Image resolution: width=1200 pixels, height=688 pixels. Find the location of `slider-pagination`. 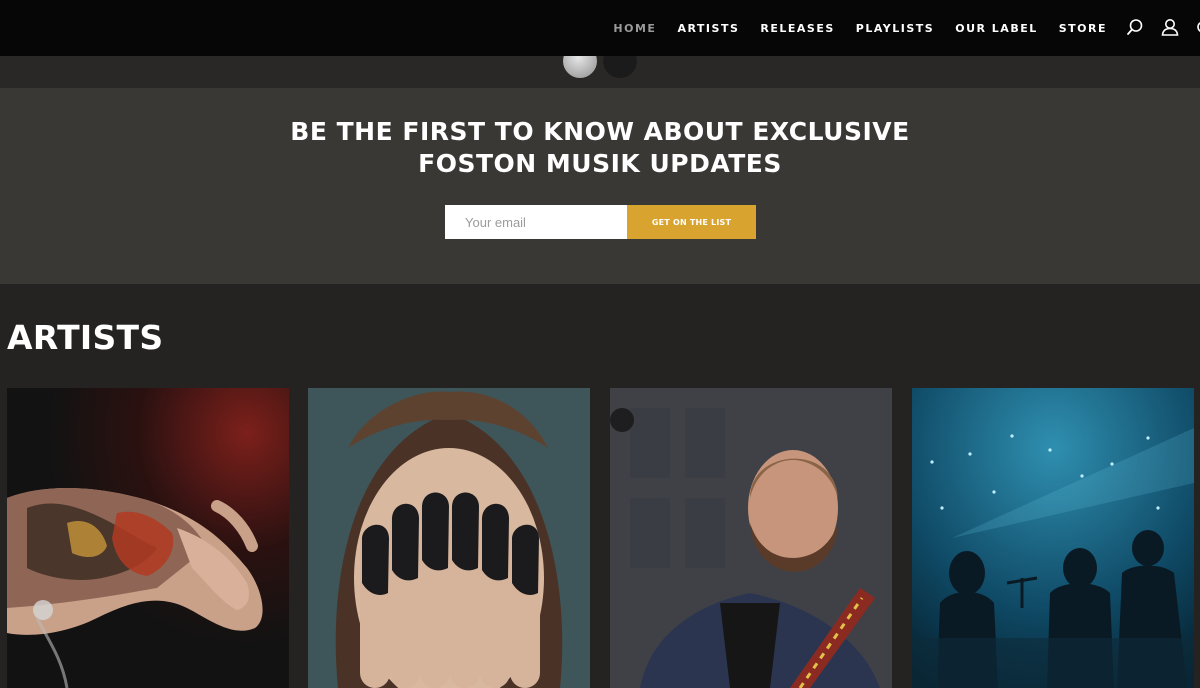

slider-pagination is located at coordinates (600, 66).